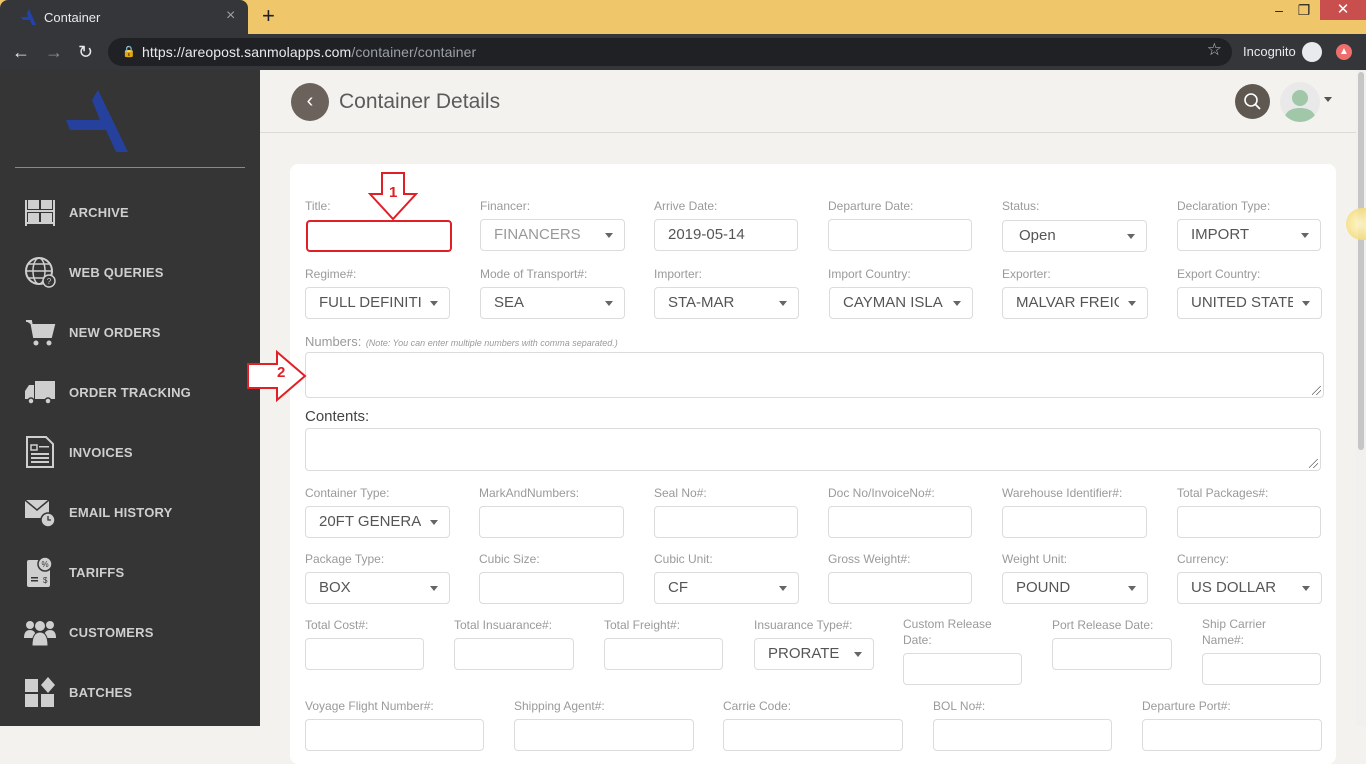  I want to click on warehouse-identifier-input, so click(1074, 522).